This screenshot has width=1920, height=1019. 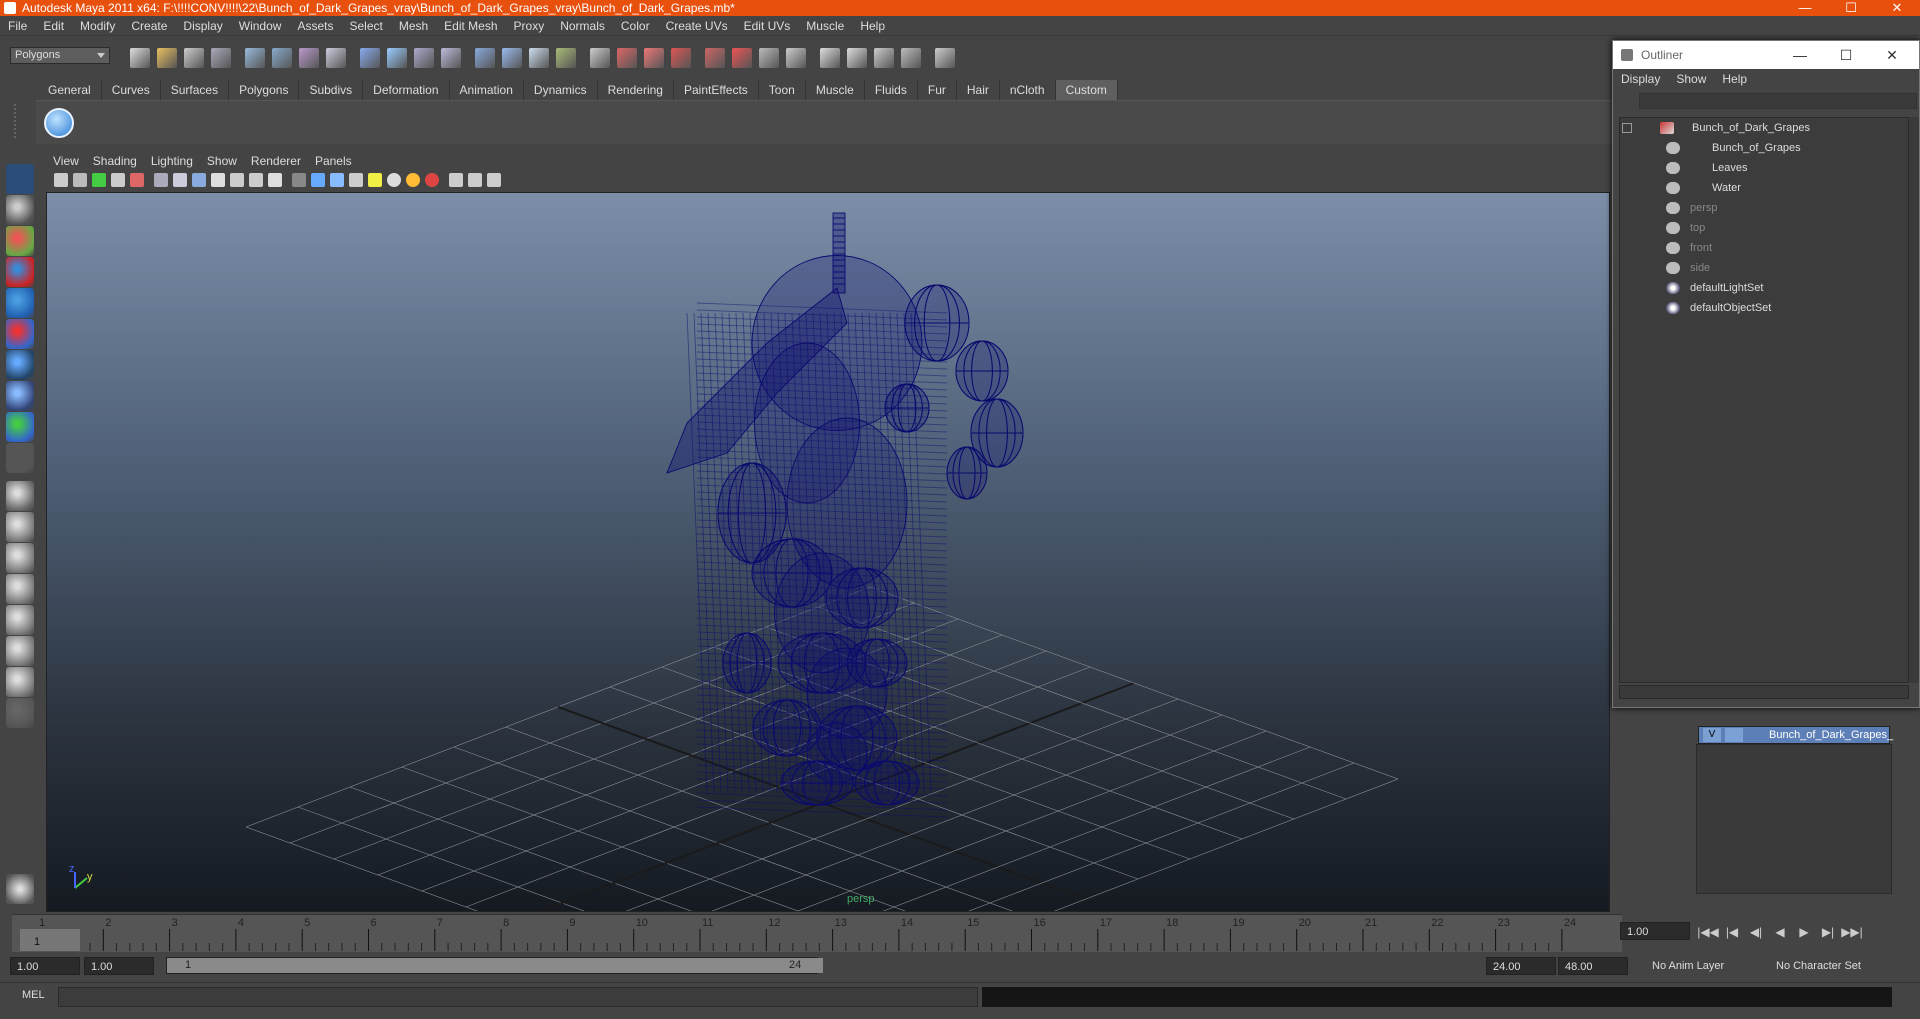 What do you see at coordinates (767, 26) in the screenshot?
I see `menu-edit-uvs: Edit UVs` at bounding box center [767, 26].